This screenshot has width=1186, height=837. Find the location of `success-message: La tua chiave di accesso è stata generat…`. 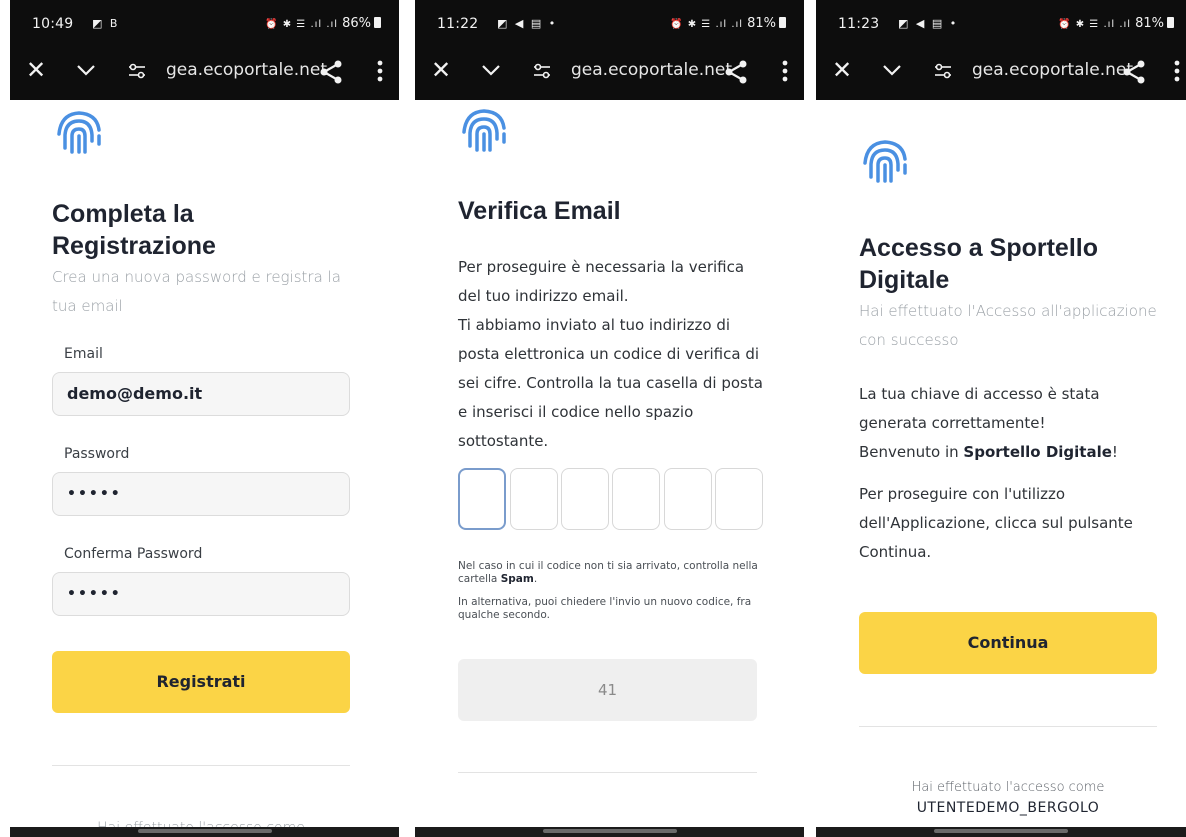

success-message: La tua chiave di accesso è stata generat… is located at coordinates (979, 408).